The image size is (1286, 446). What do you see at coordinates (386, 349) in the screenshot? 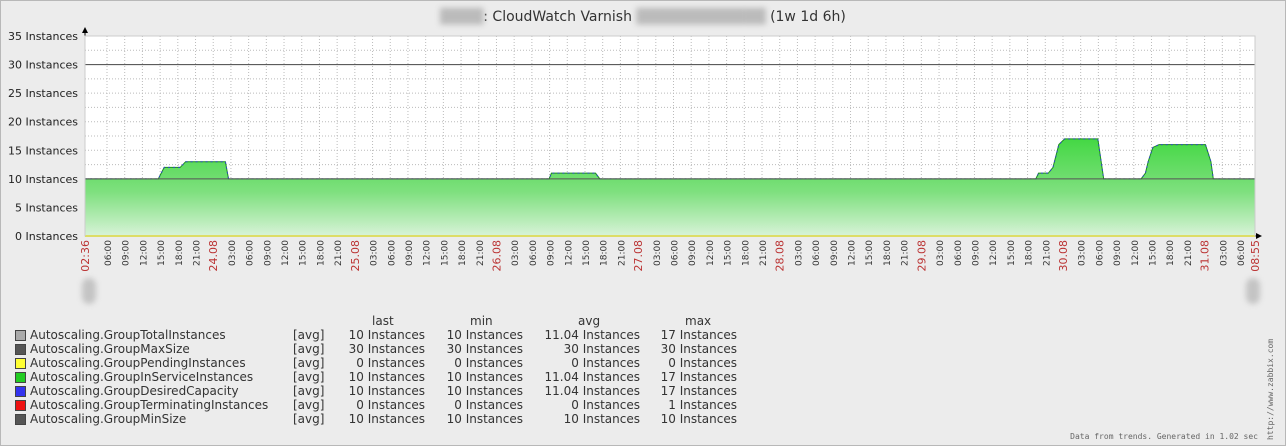
I see `legend-value-last: 30 Instances` at bounding box center [386, 349].